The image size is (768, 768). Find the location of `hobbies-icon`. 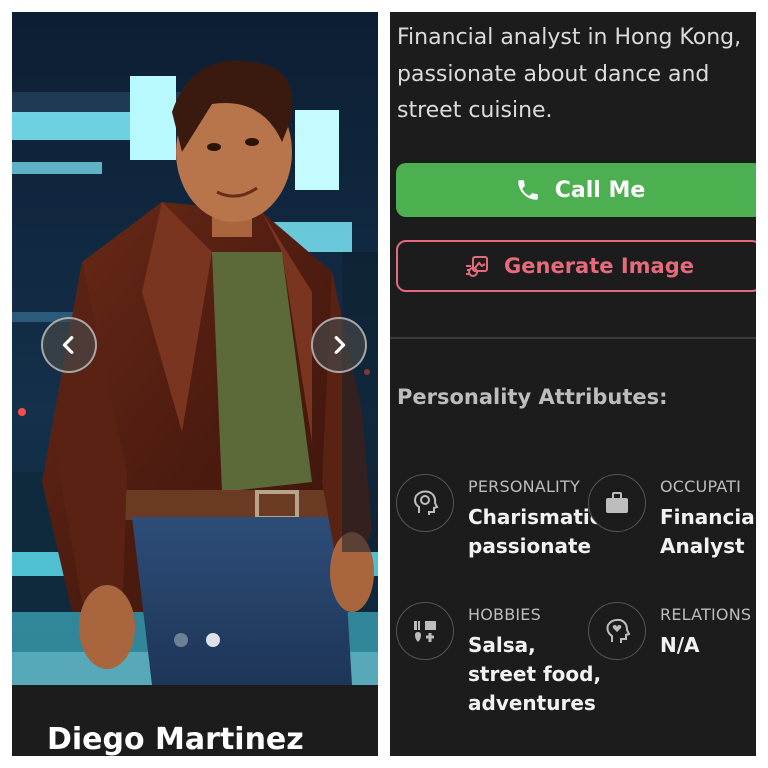

hobbies-icon is located at coordinates (425, 631).